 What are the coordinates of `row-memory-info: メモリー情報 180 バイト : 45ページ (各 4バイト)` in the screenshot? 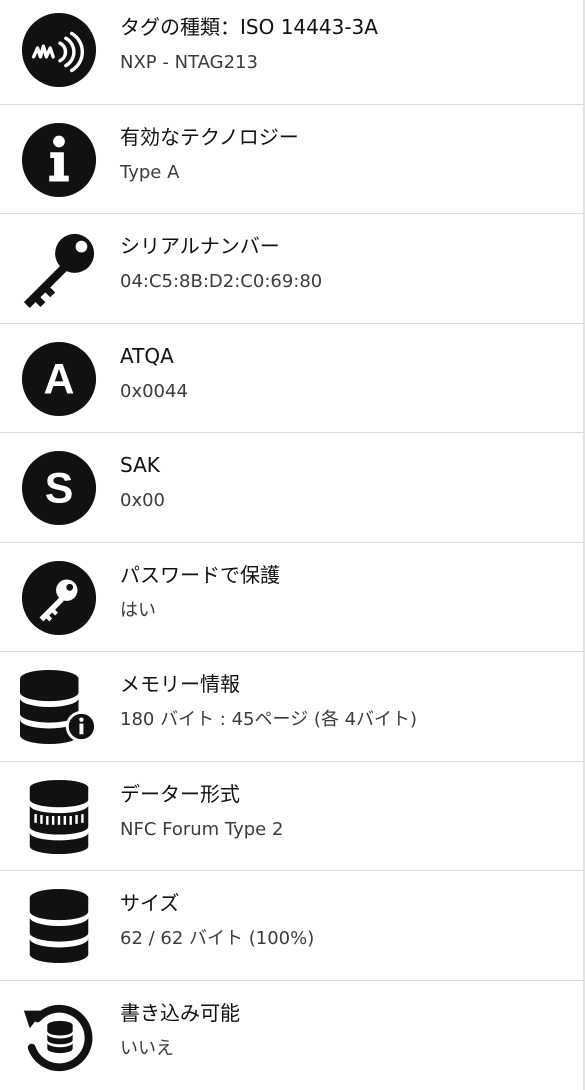 It's located at (291, 707).